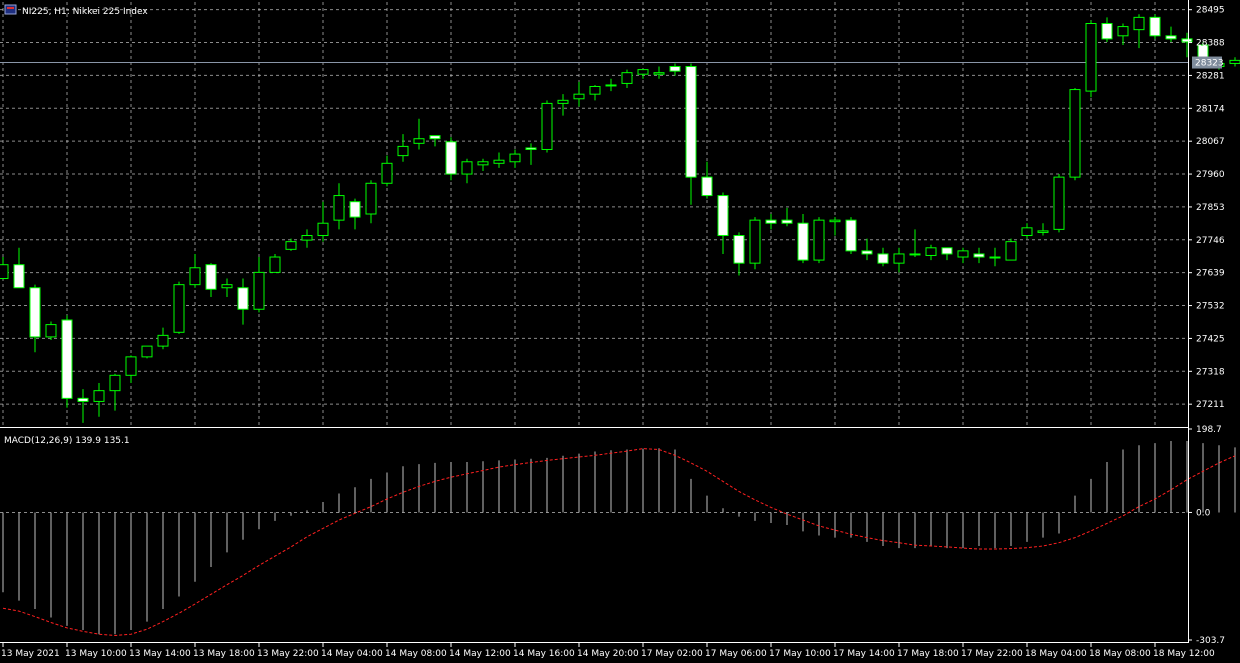 This screenshot has width=1240, height=663. I want to click on price-tick-label: 27639, so click(1210, 274).